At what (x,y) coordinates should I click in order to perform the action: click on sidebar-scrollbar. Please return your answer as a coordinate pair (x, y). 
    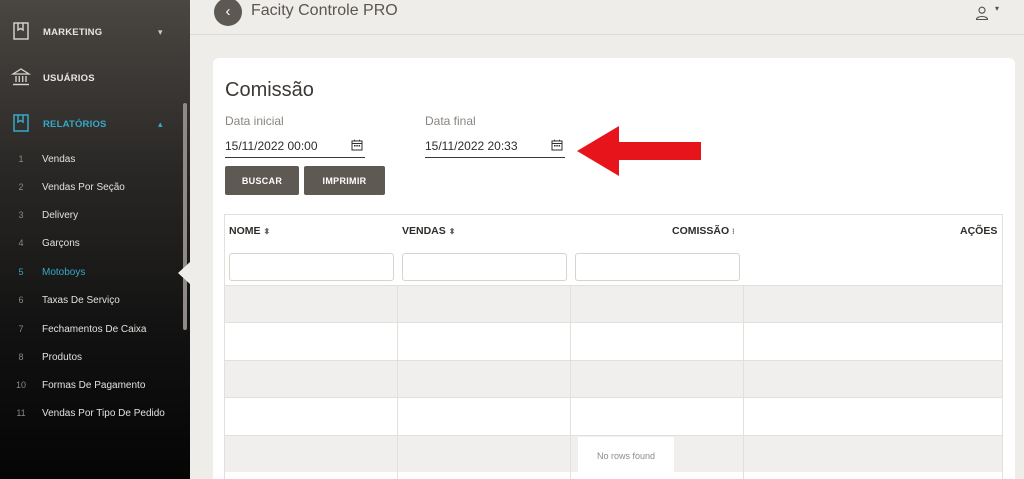
    Looking at the image, I should click on (185, 216).